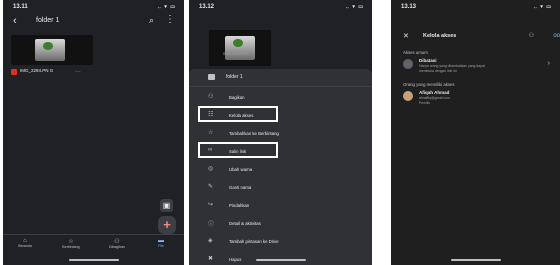  Describe the element at coordinates (117, 247) in the screenshot. I see `nav-label: Dibagikan` at that location.